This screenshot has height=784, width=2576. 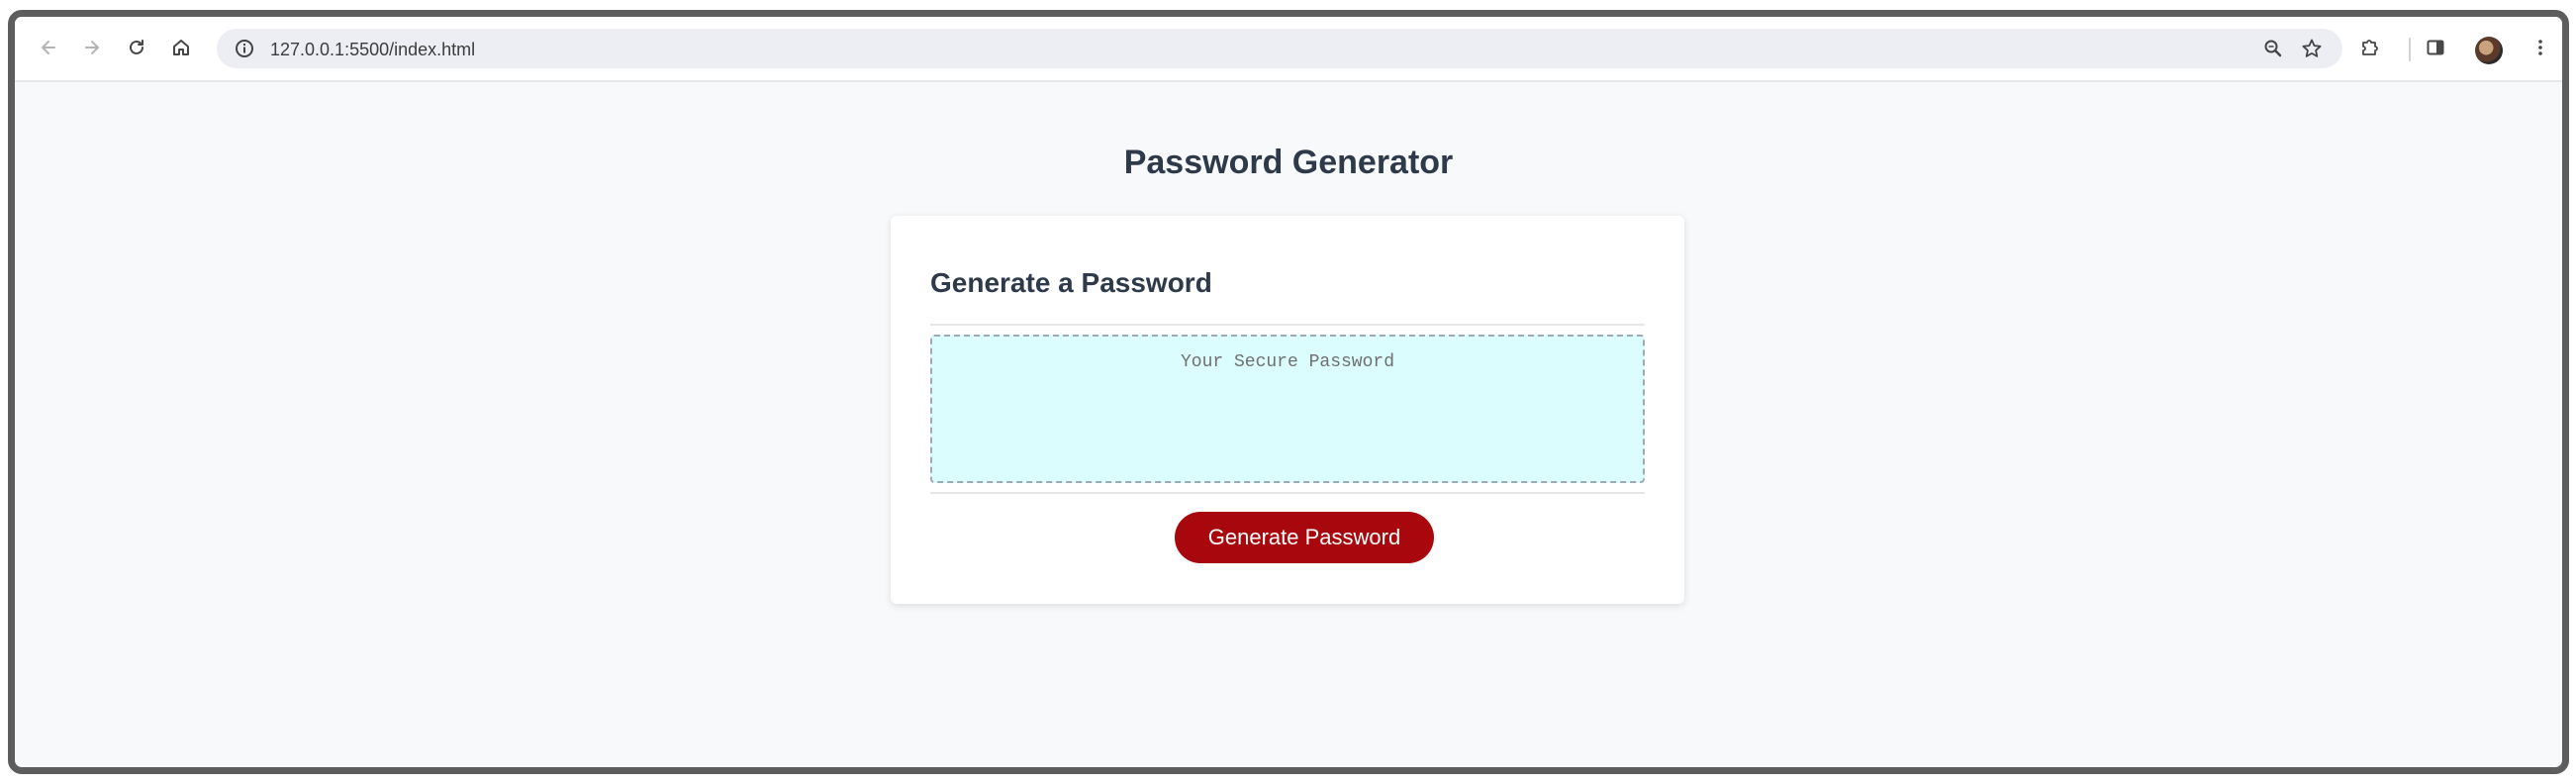 What do you see at coordinates (92, 47) in the screenshot?
I see `forward-arrow-icon` at bounding box center [92, 47].